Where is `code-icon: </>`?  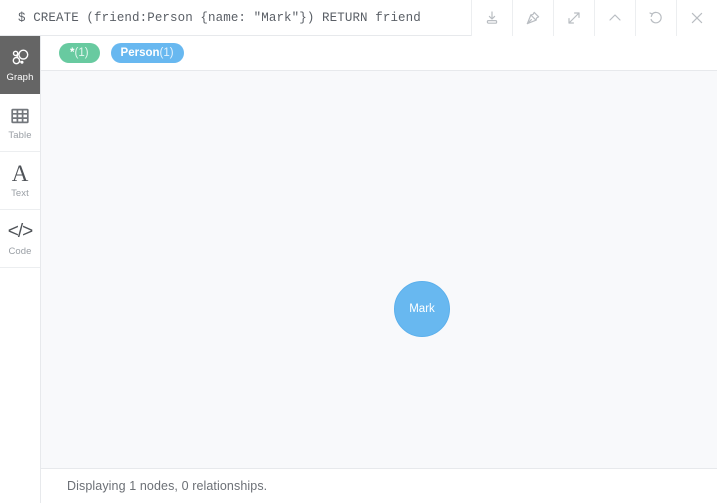 code-icon: </> is located at coordinates (20, 231).